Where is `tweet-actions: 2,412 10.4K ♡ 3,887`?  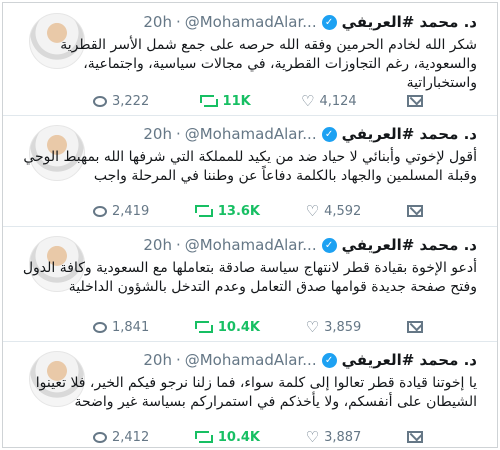 tweet-actions: 2,412 10.4K ♡ 3,887 is located at coordinates (258, 437).